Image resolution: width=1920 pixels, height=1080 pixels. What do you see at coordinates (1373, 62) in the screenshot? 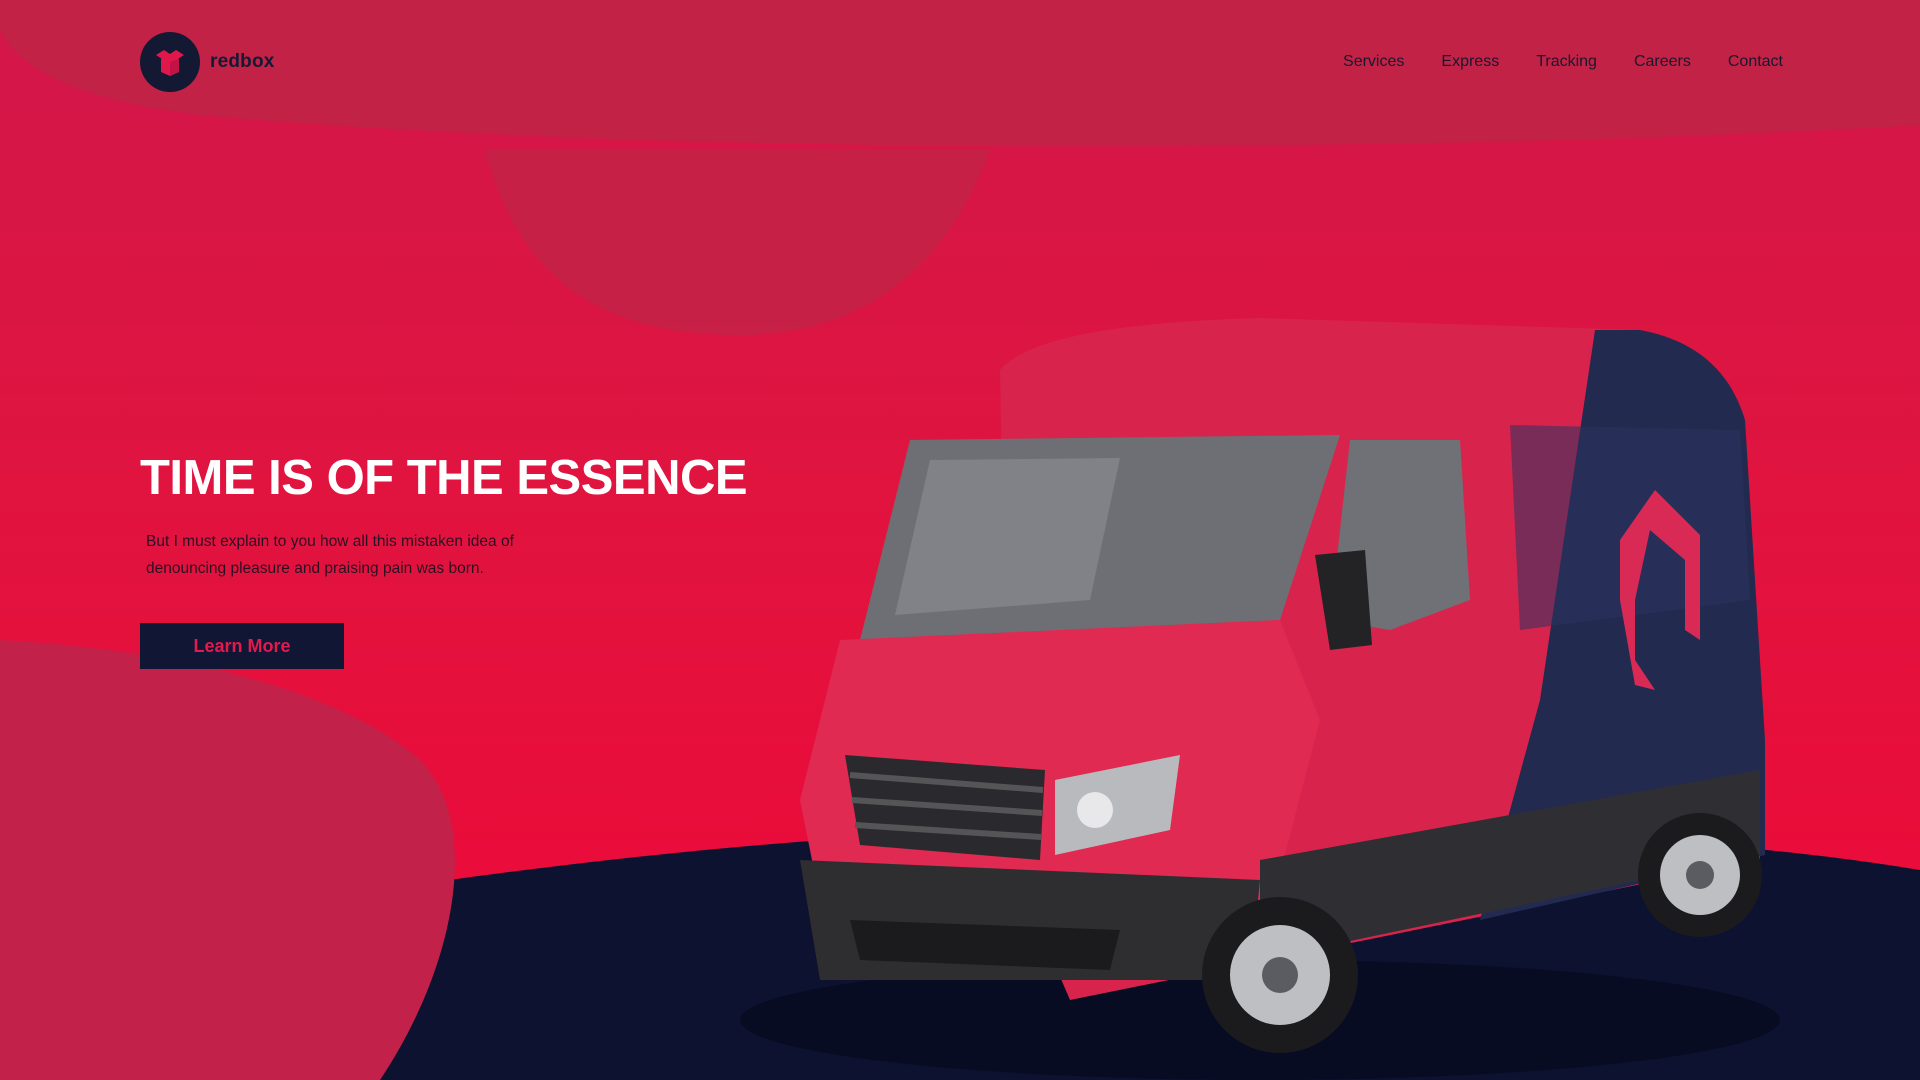
I see `nav-item-services: Services` at bounding box center [1373, 62].